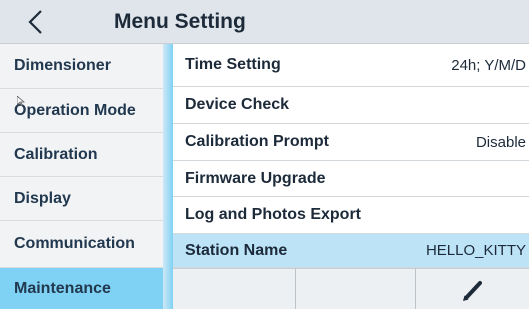 This screenshot has width=529, height=309. Describe the element at coordinates (75, 110) in the screenshot. I see `sidebar-item-label: Operation Mode` at that location.